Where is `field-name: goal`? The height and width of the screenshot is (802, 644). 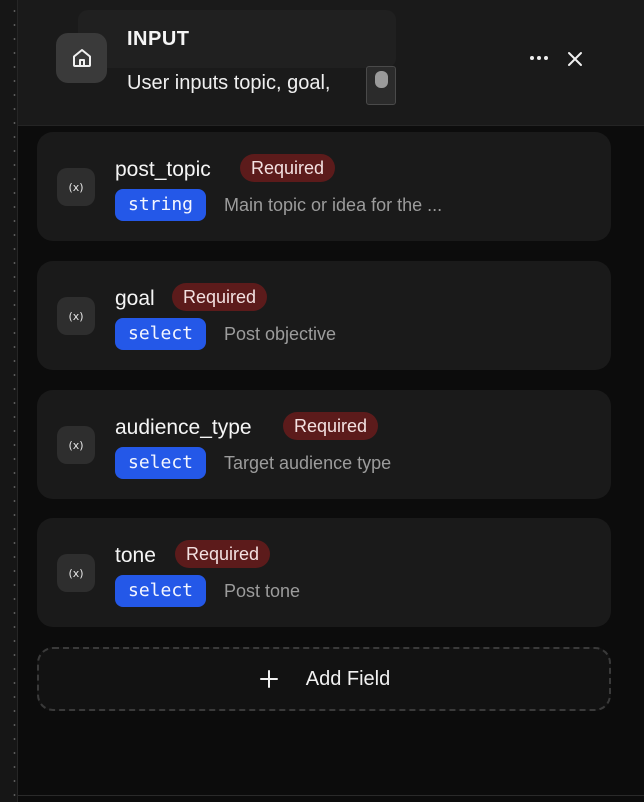 field-name: goal is located at coordinates (135, 298).